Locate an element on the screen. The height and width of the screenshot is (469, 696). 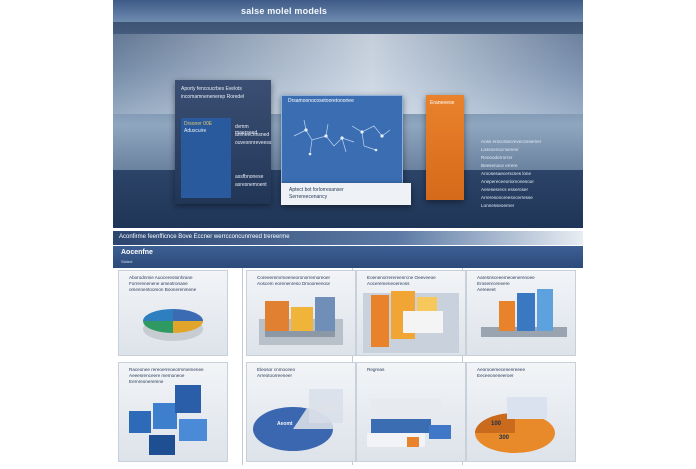
grid-divider is located at coordinates (242, 366).